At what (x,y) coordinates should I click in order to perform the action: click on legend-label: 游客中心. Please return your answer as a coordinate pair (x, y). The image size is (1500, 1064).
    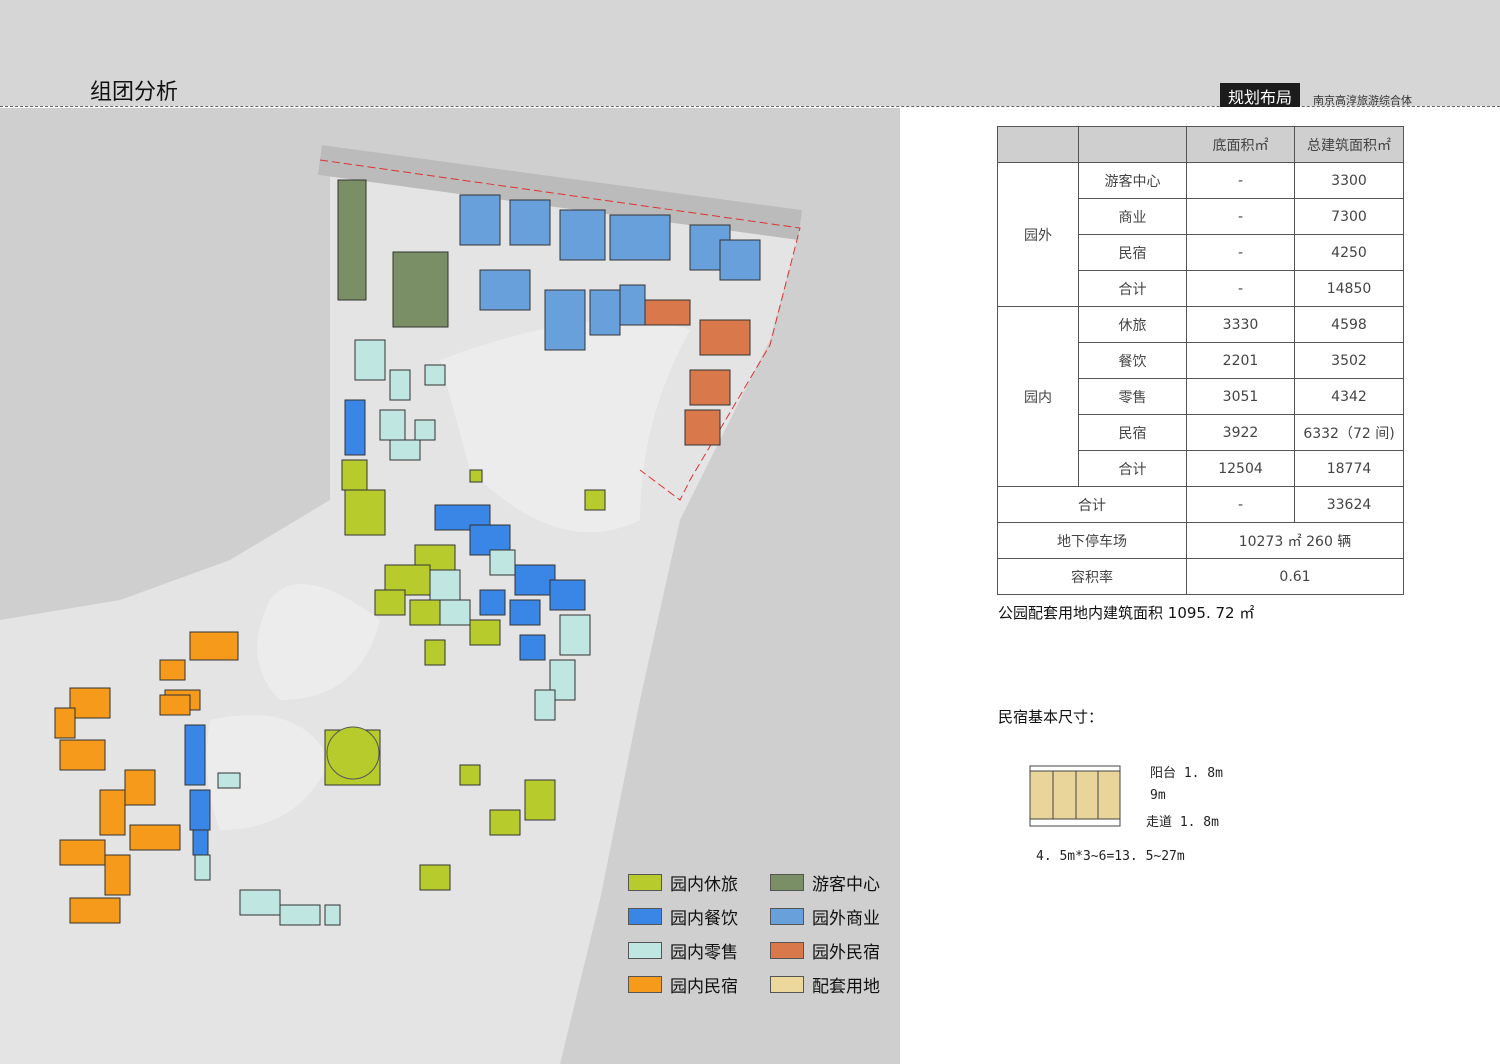
    Looking at the image, I should click on (846, 885).